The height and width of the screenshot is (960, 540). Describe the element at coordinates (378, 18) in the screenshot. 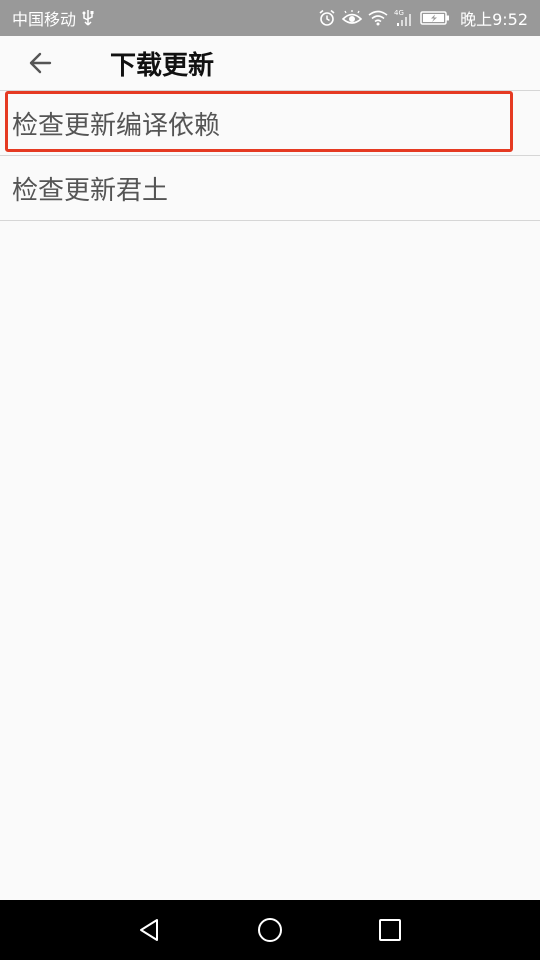

I see `wifi-icon` at that location.